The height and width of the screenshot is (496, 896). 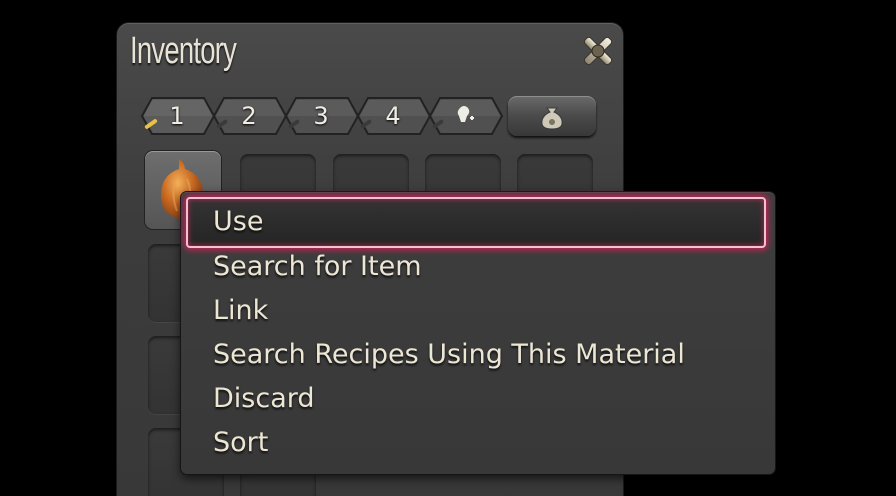 I want to click on tab-1: 1, so click(x=177, y=116).